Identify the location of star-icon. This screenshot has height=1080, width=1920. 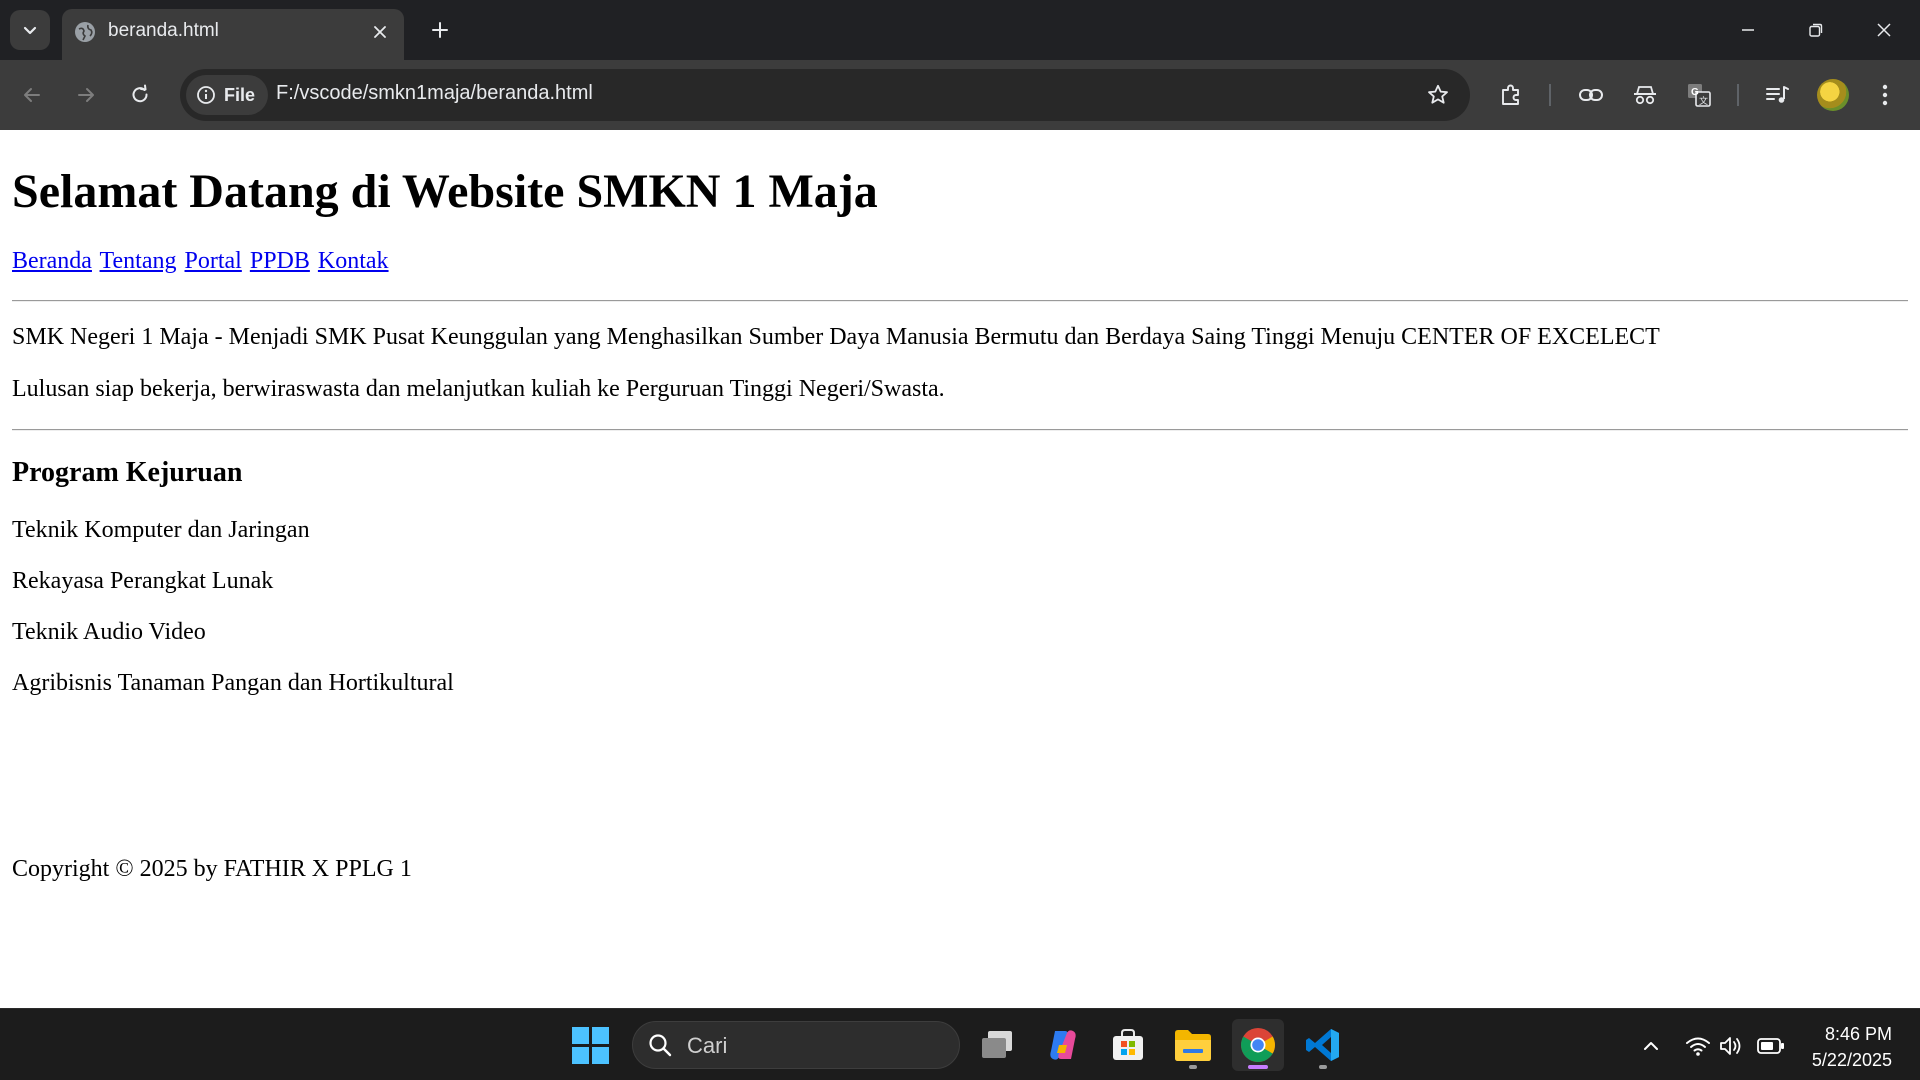
(1438, 94).